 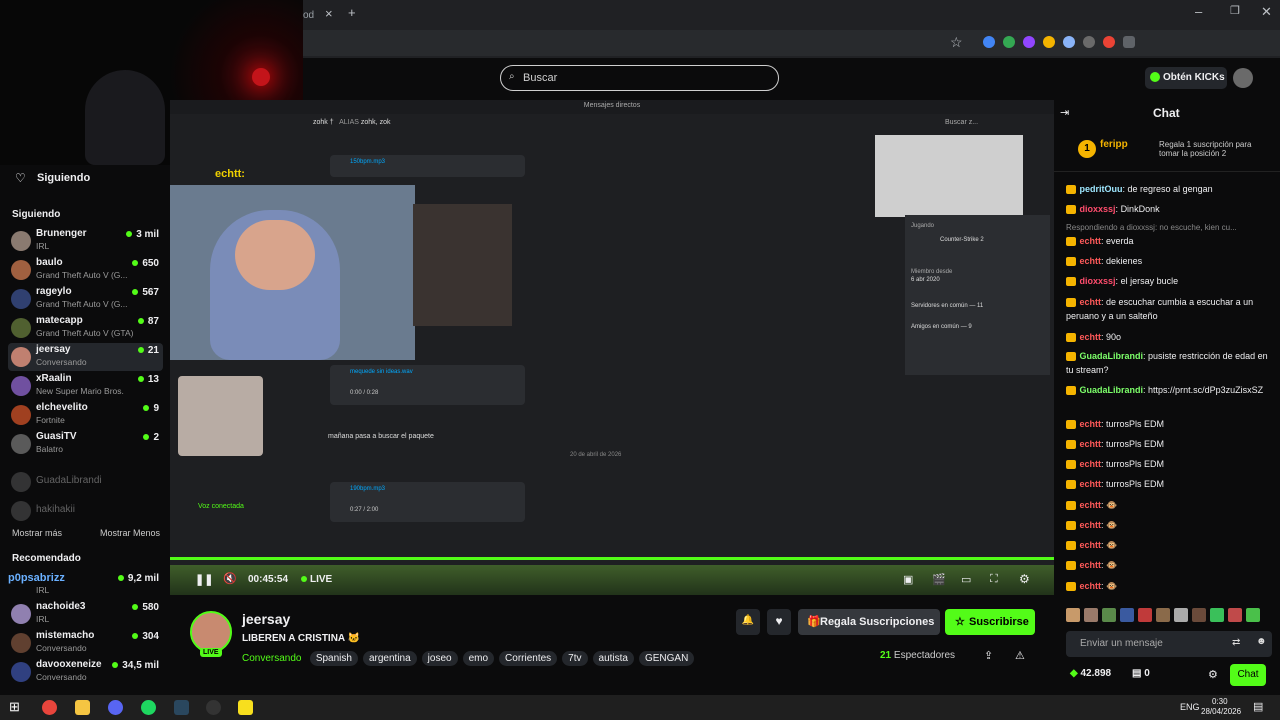 I want to click on get-kicks-button: Obtén KICKs, so click(x=1186, y=78).